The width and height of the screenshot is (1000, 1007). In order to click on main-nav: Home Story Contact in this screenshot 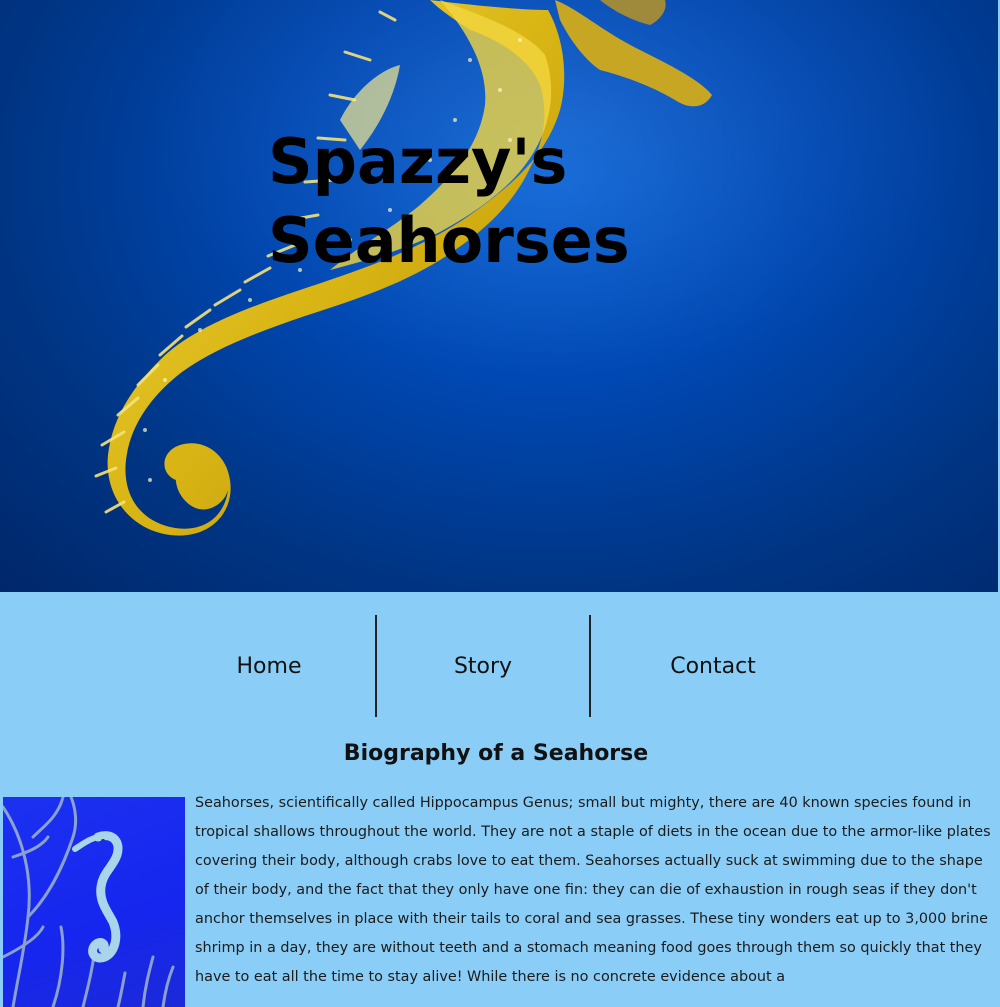, I will do `click(500, 666)`.